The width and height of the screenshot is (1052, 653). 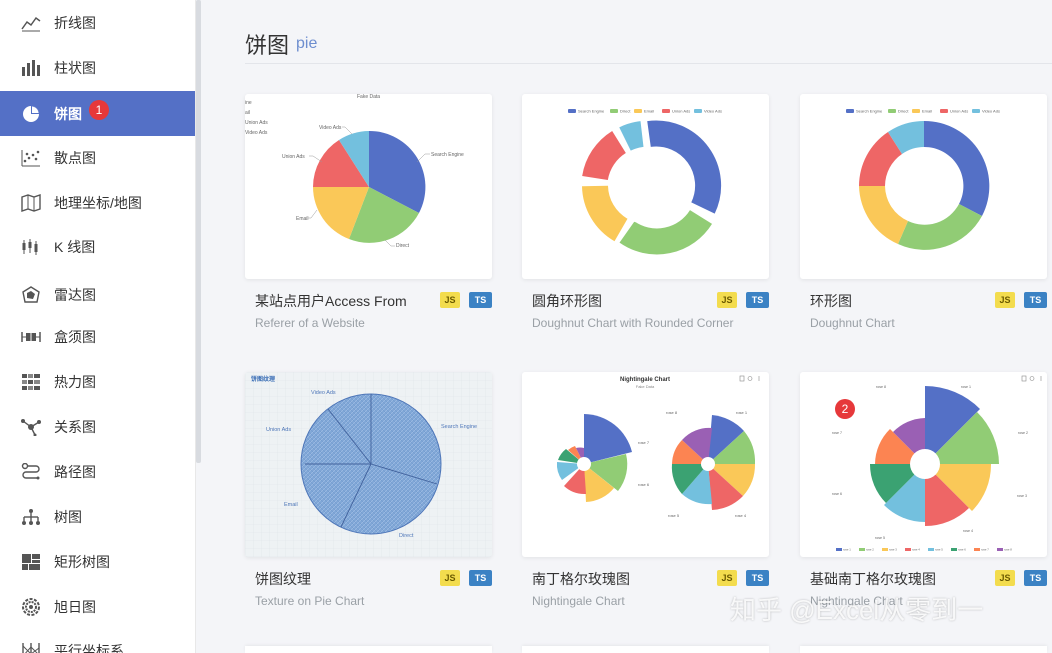 What do you see at coordinates (873, 579) in the screenshot?
I see `card-title: 基础南丁格尔玫瑰图` at bounding box center [873, 579].